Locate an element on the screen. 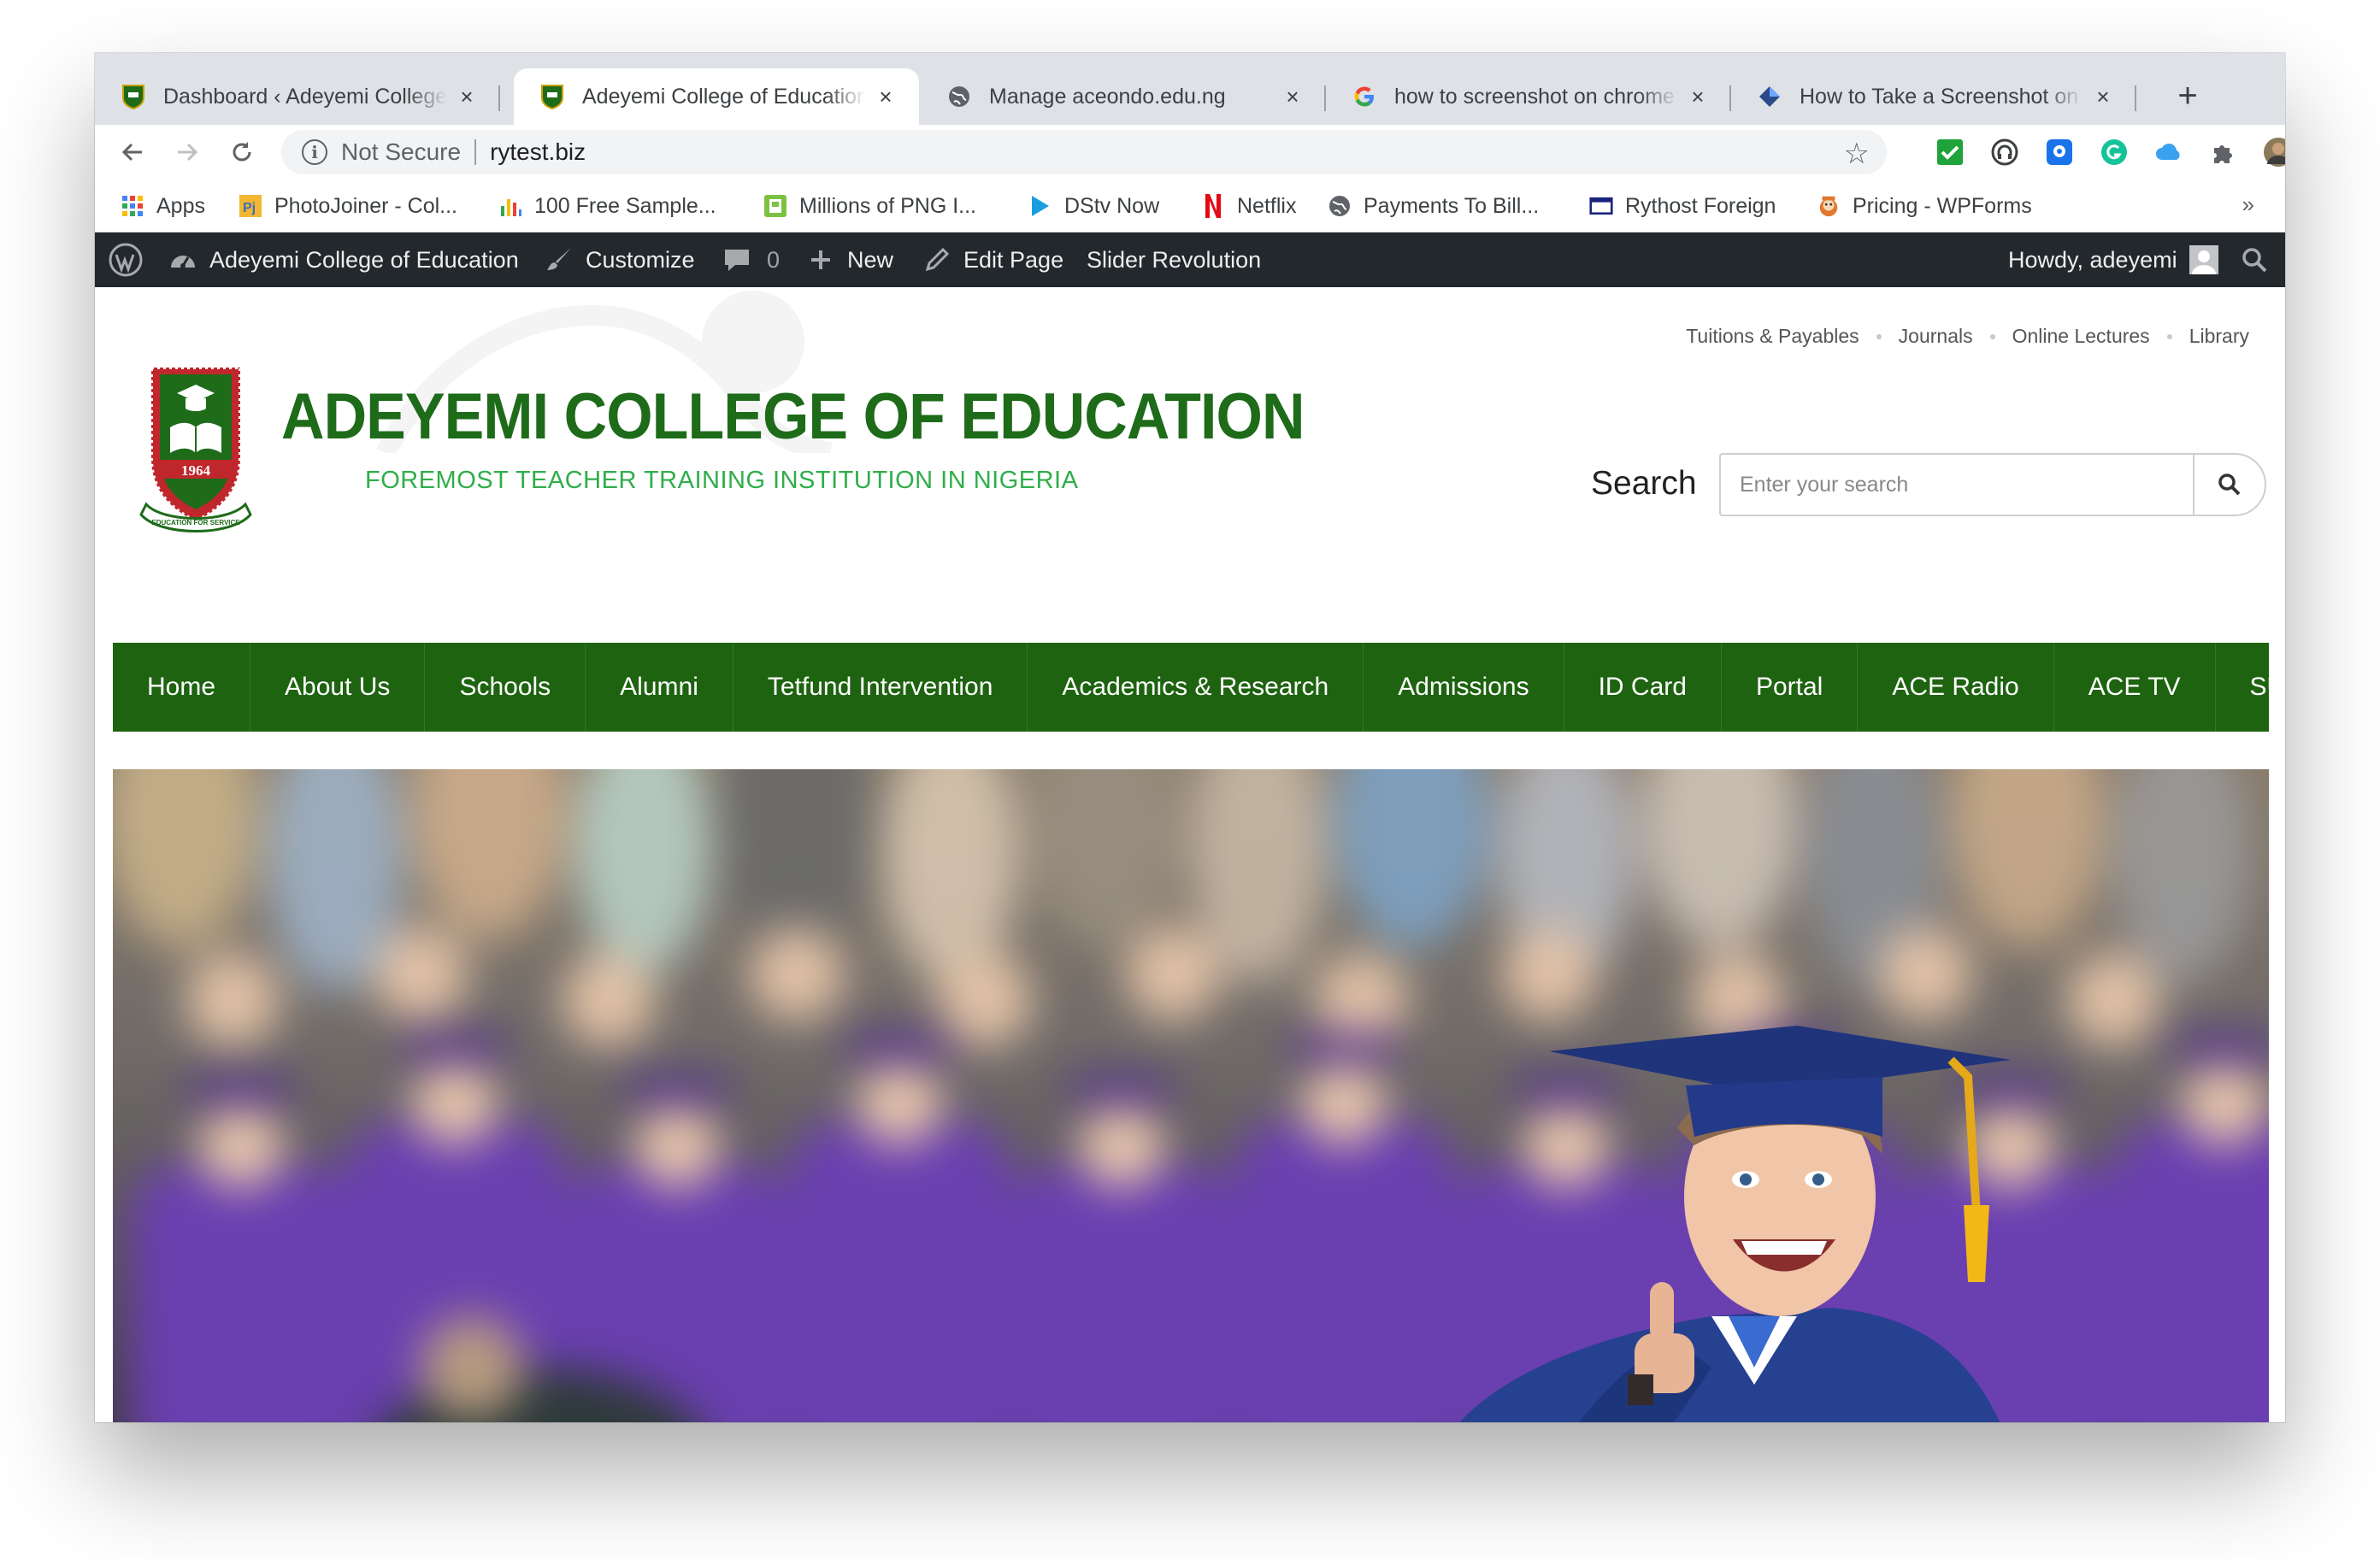 This screenshot has width=2380, height=1559. admin-customize-link: Customize is located at coordinates (620, 260).